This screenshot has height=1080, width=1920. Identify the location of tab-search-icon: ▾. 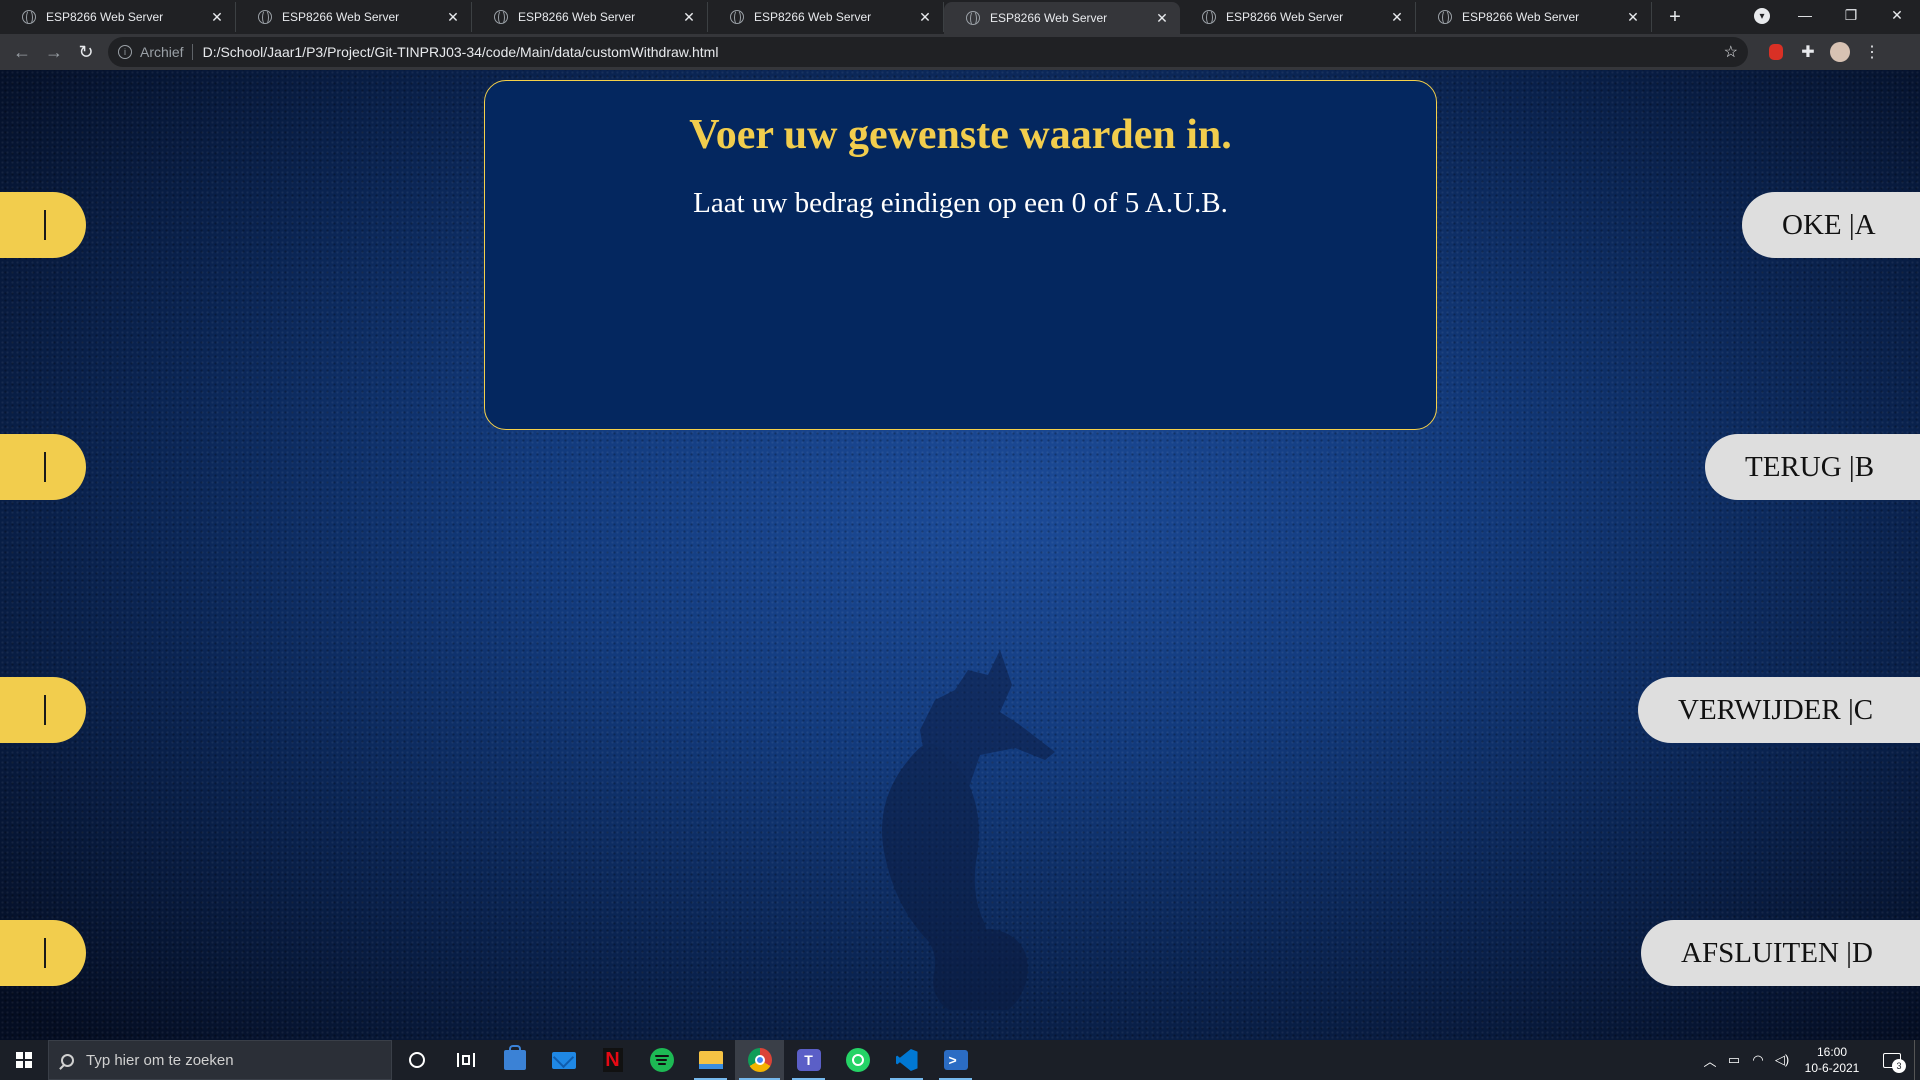
(1762, 16).